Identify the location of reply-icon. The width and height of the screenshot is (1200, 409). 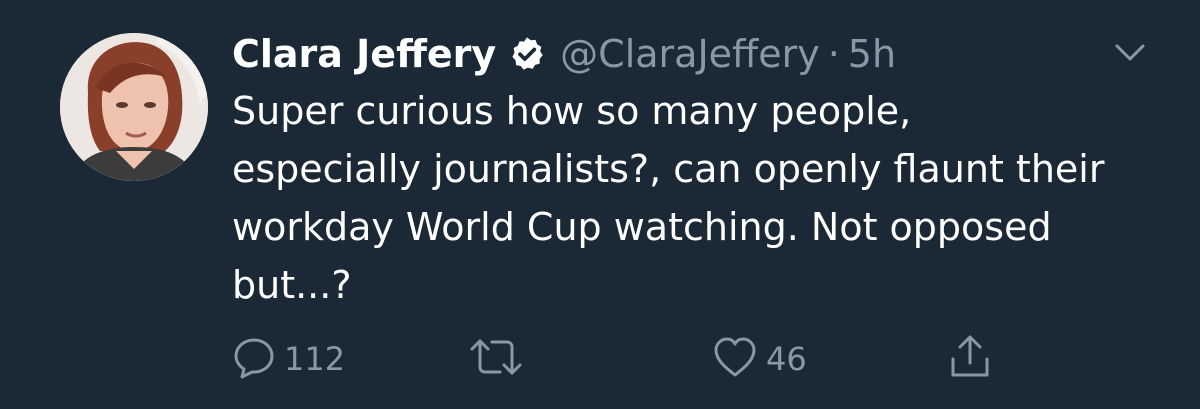
(254, 359).